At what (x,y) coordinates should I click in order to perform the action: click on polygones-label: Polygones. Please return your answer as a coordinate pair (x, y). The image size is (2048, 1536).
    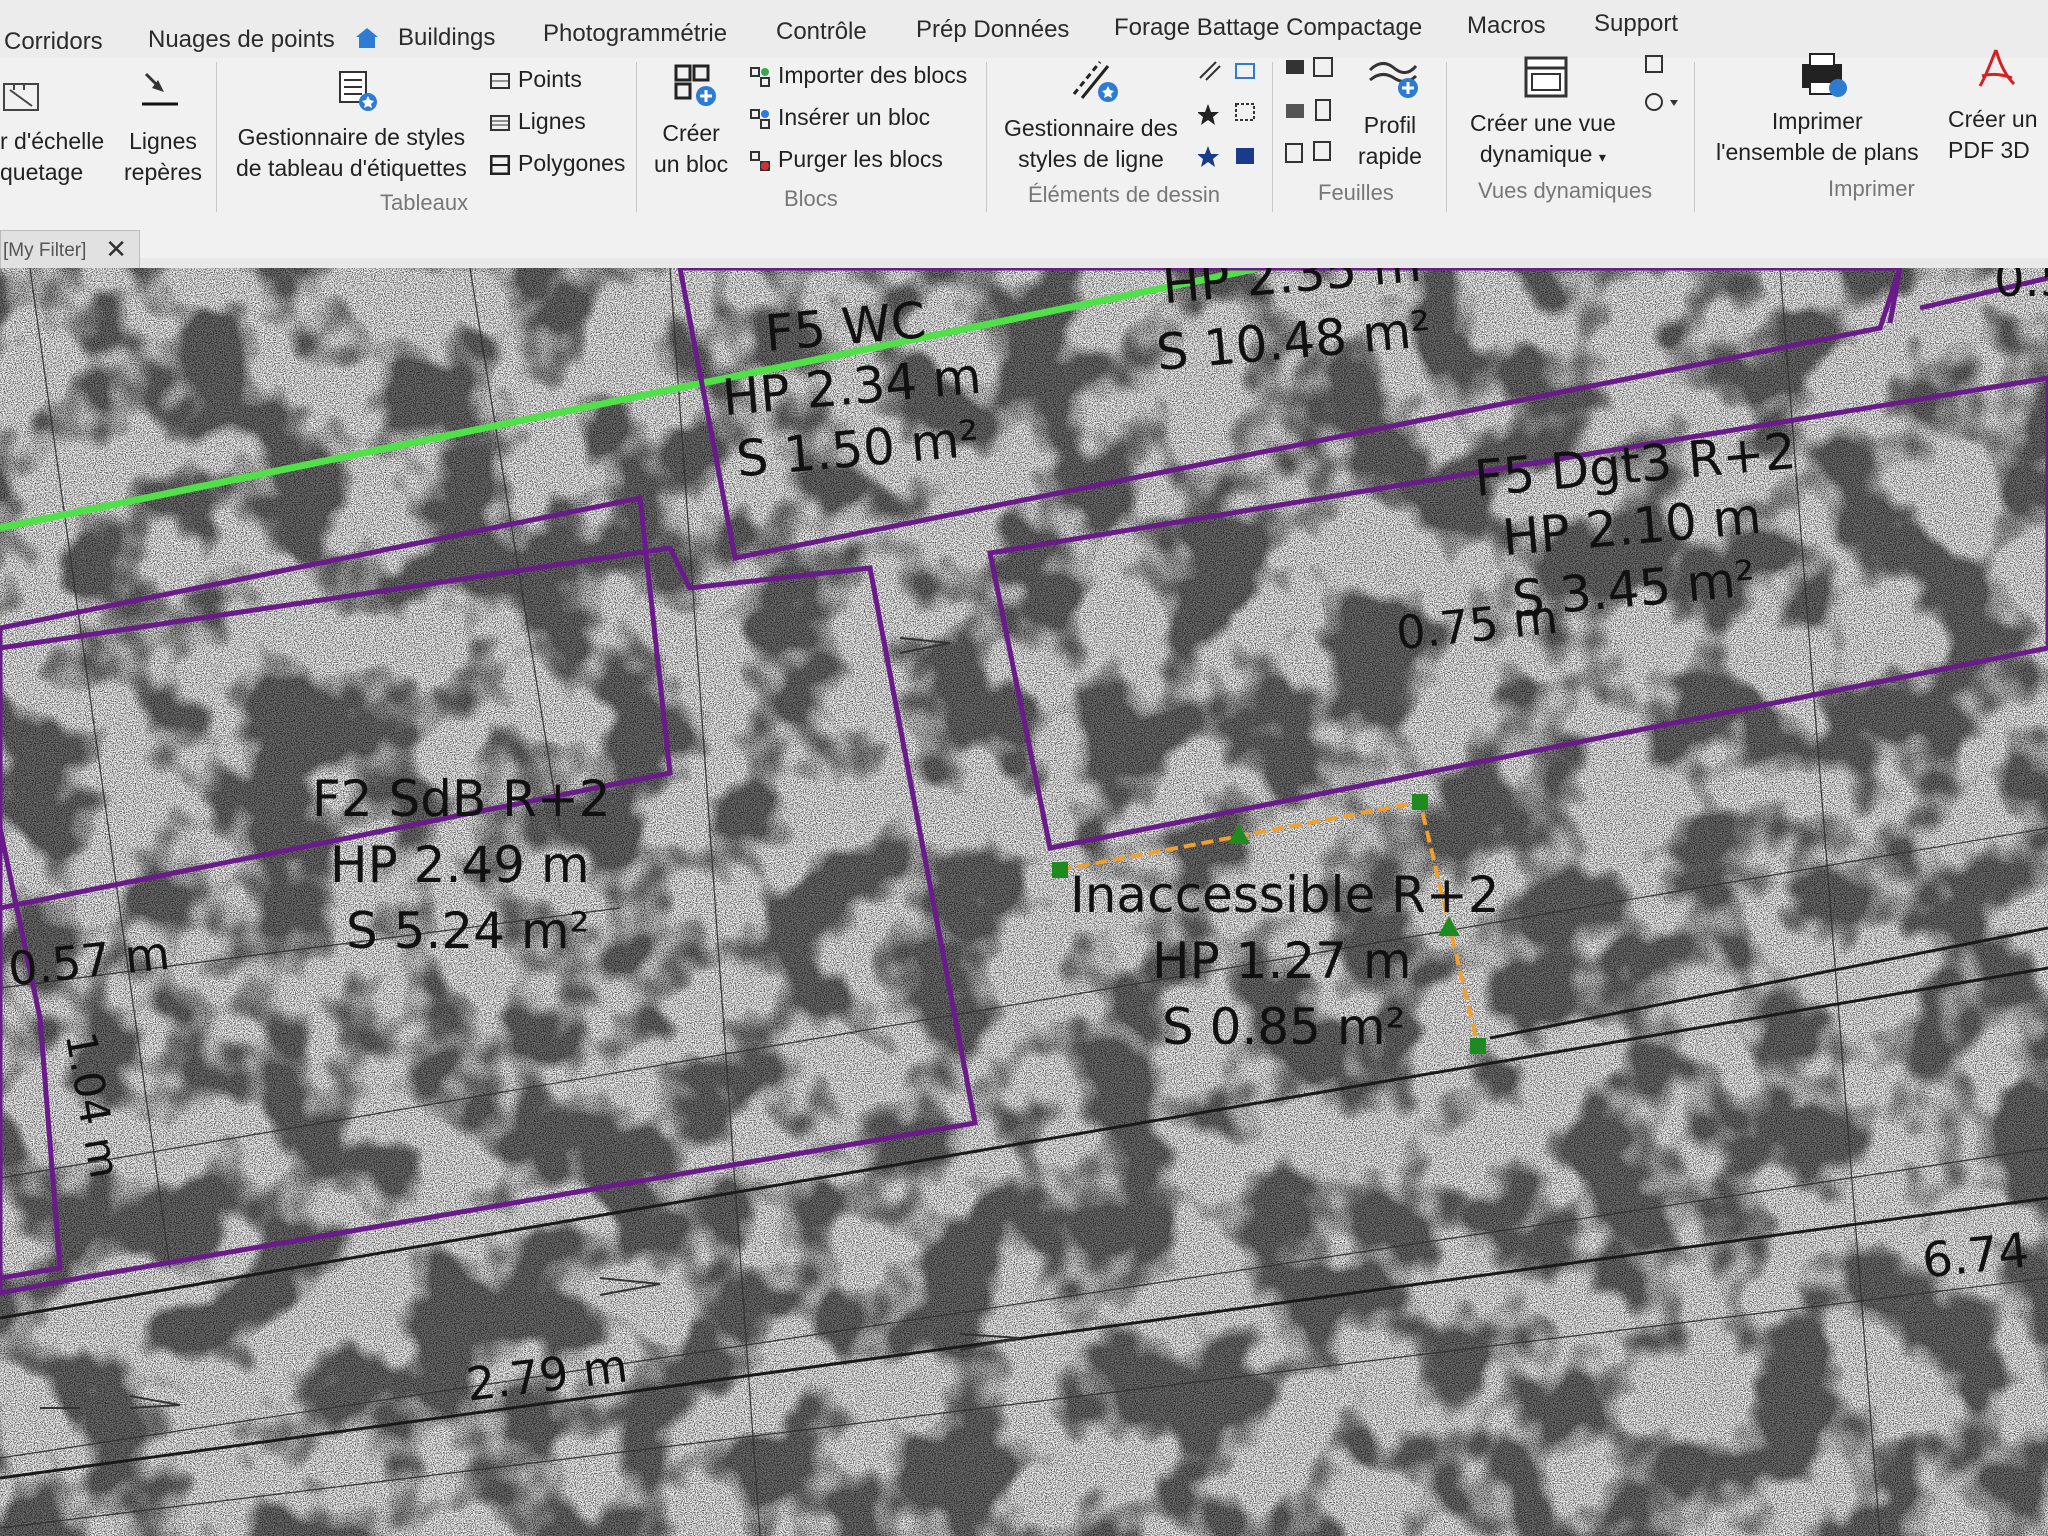
    Looking at the image, I should click on (572, 163).